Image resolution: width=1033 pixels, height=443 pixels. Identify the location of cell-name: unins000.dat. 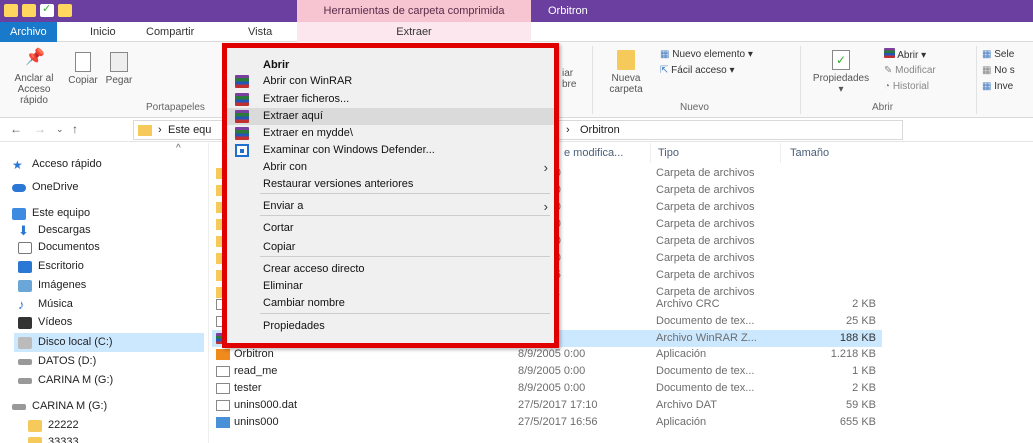
(265, 405).